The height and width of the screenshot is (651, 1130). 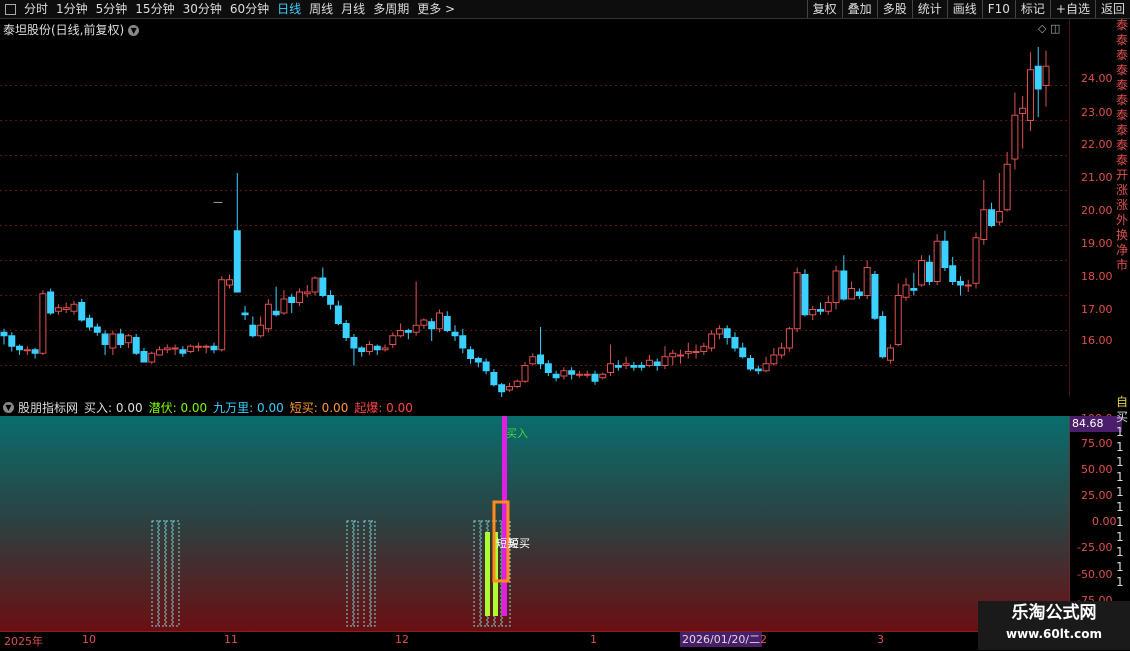 I want to click on tab-monthly: 月线, so click(x=353, y=9).